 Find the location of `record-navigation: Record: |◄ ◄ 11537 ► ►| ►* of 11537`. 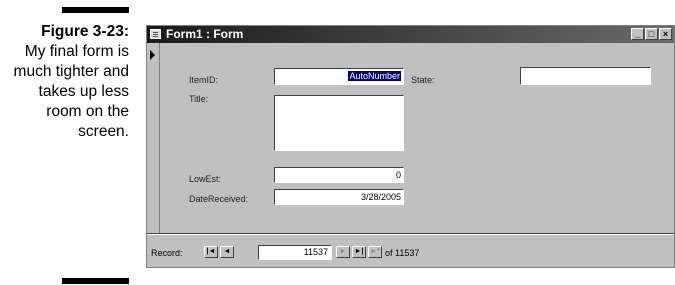

record-navigation: Record: |◄ ◄ 11537 ► ►| ►* of 11537 is located at coordinates (351, 253).